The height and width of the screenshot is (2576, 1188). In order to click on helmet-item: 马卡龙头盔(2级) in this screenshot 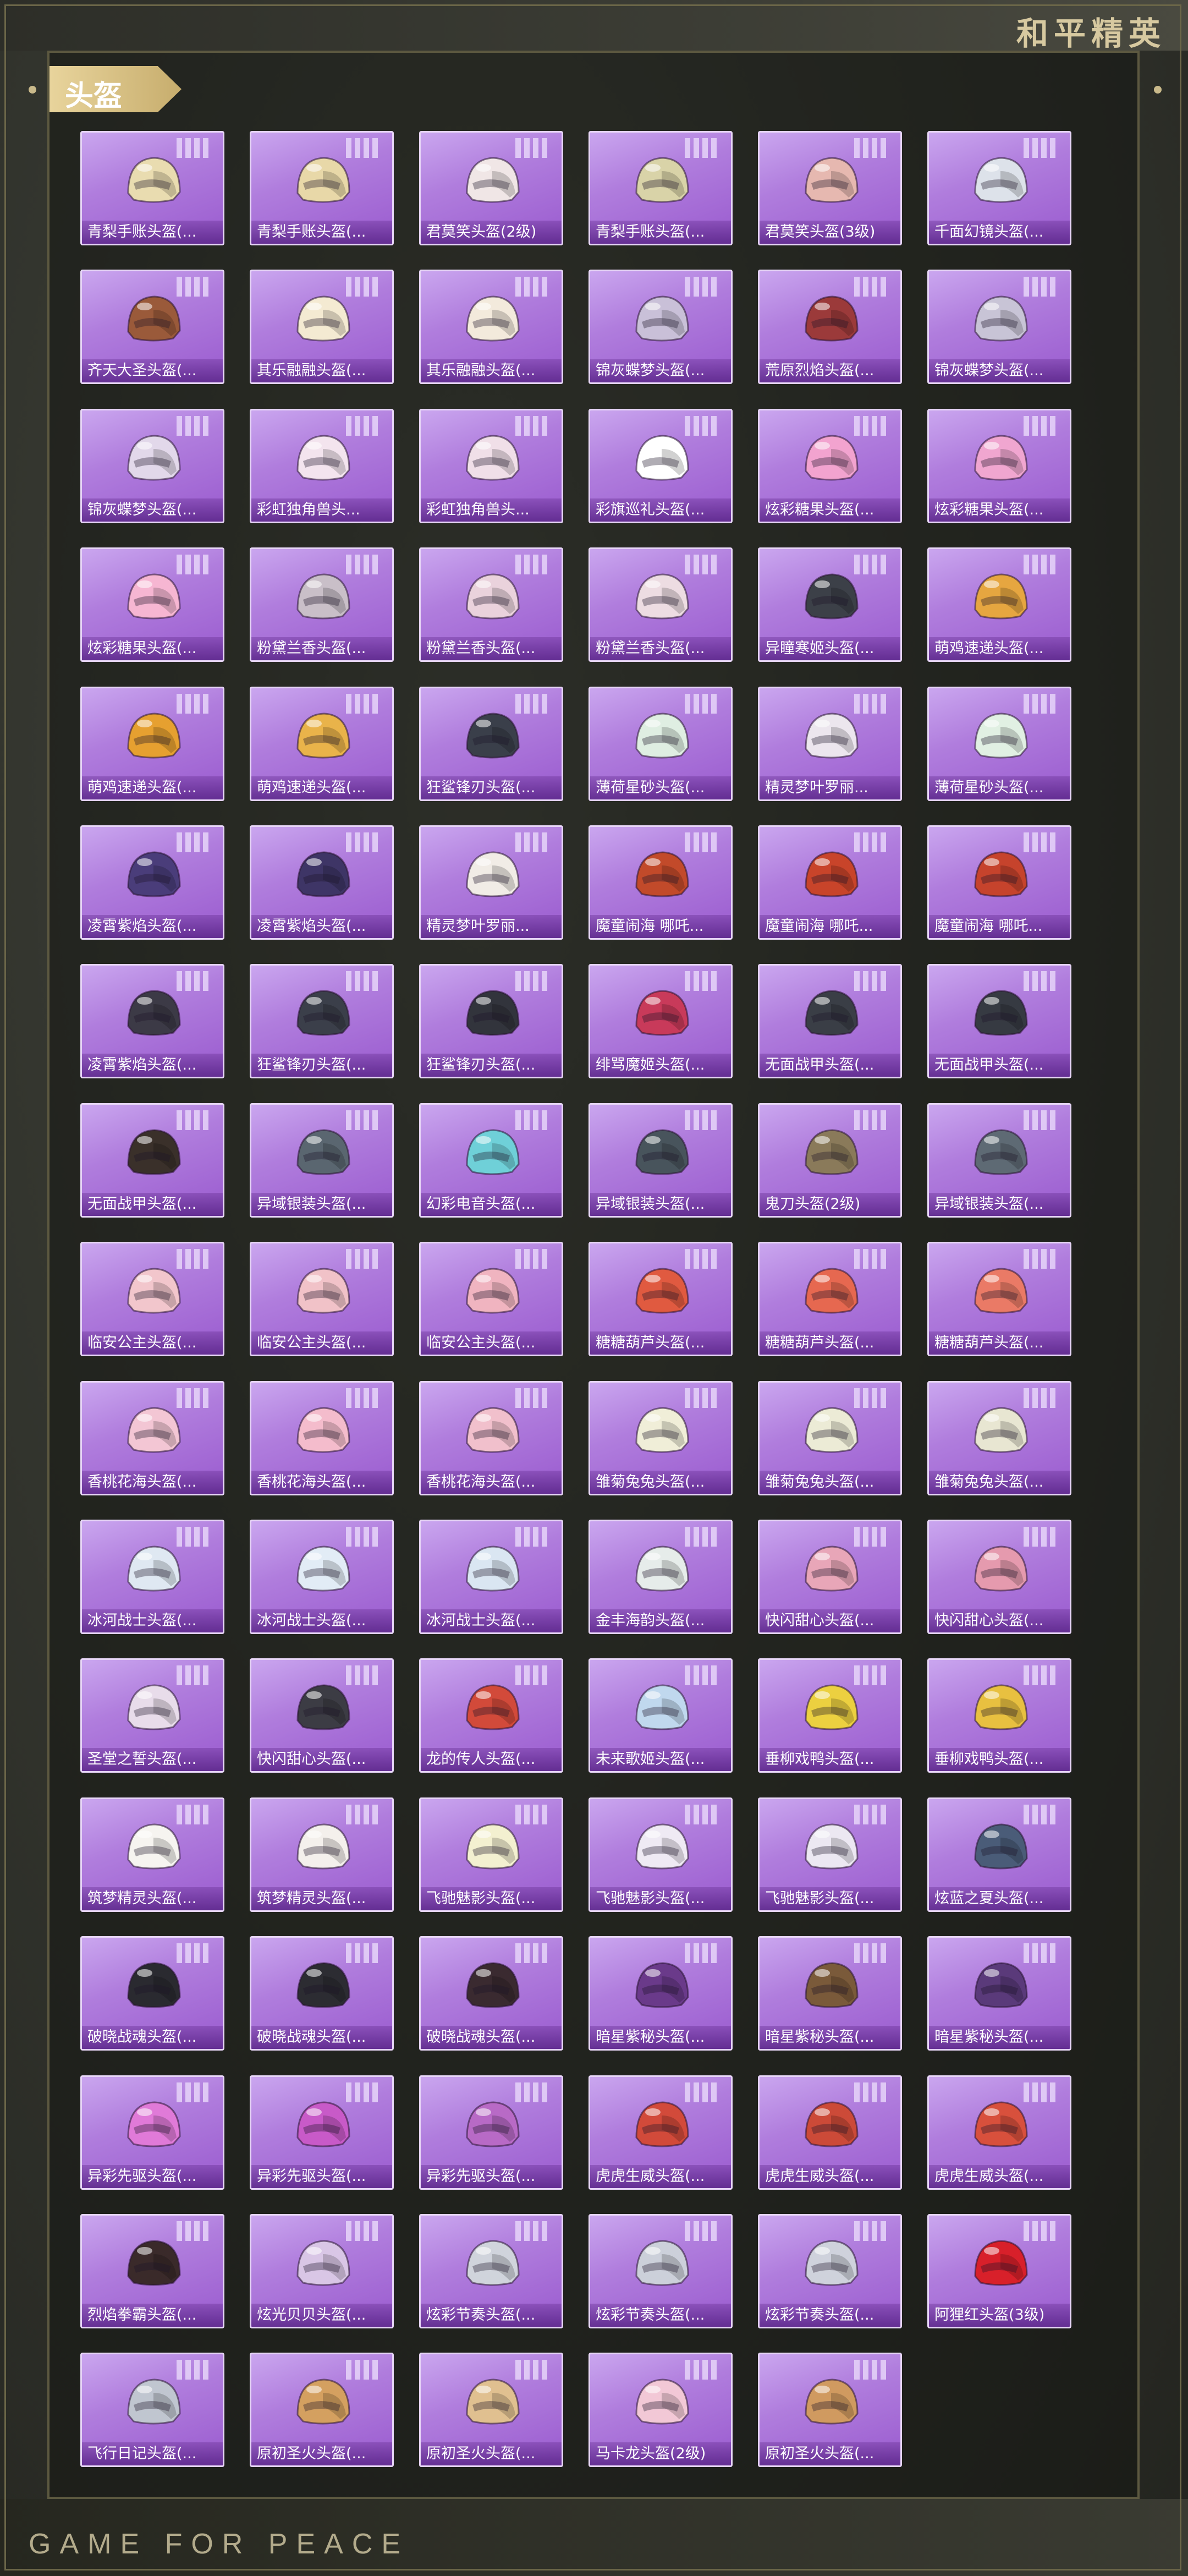, I will do `click(660, 2410)`.